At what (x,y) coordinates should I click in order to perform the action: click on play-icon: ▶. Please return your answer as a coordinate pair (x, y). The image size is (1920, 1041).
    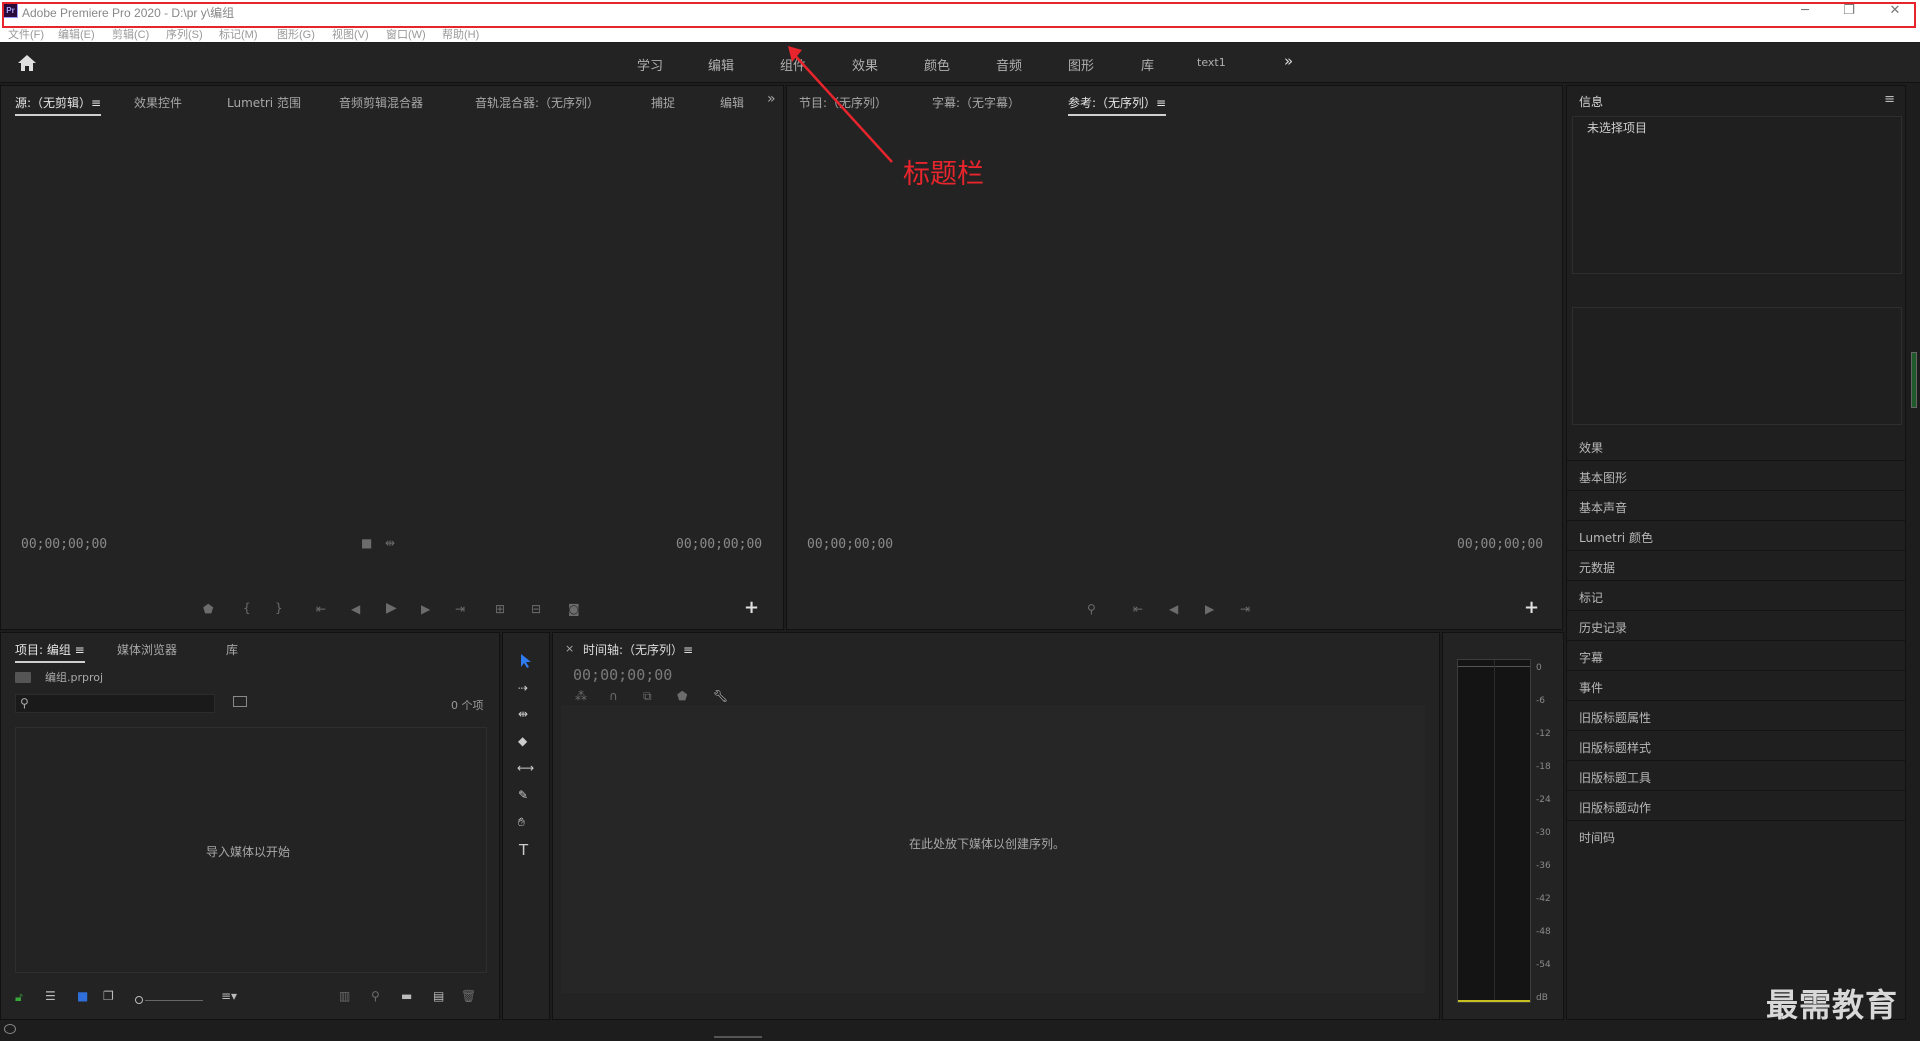
    Looking at the image, I should click on (391, 608).